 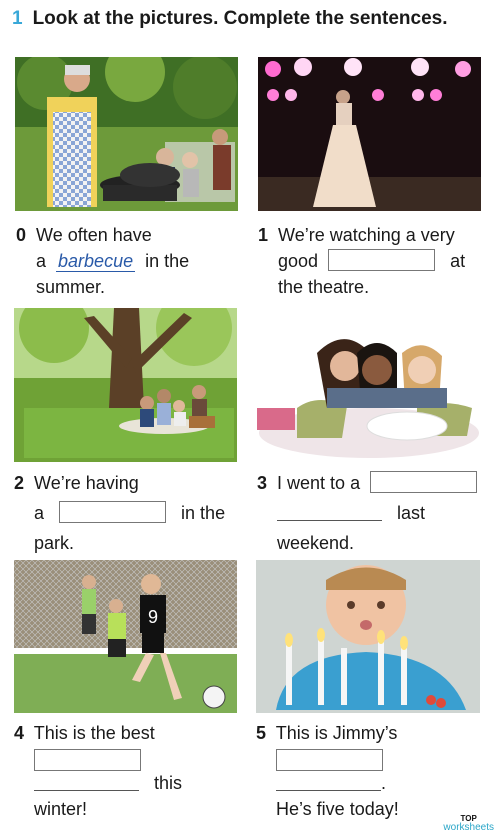 I want to click on sentence-line: We’re watching a very, so click(x=366, y=235).